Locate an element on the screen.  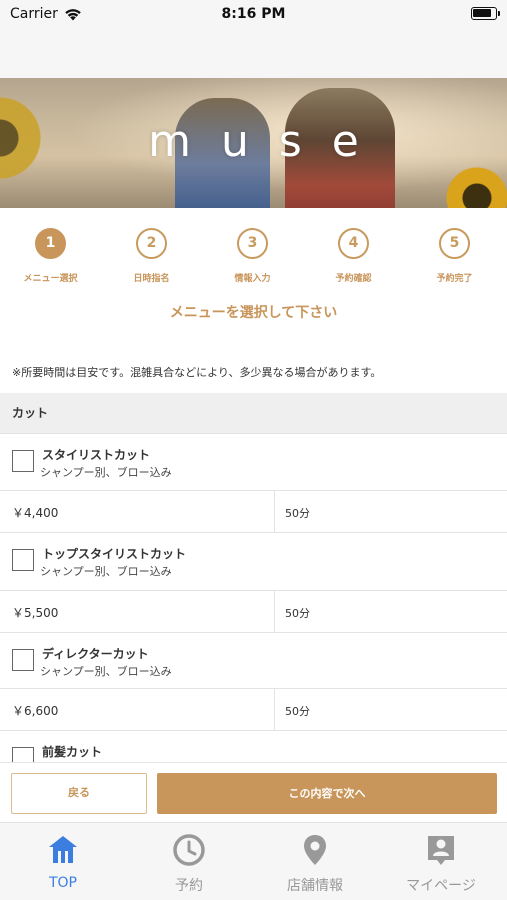
step-indicator: 1 メニュー選択 2 日時指名 3 情報入力 4 予約確認 5 予約完了 is located at coordinates (253, 255).